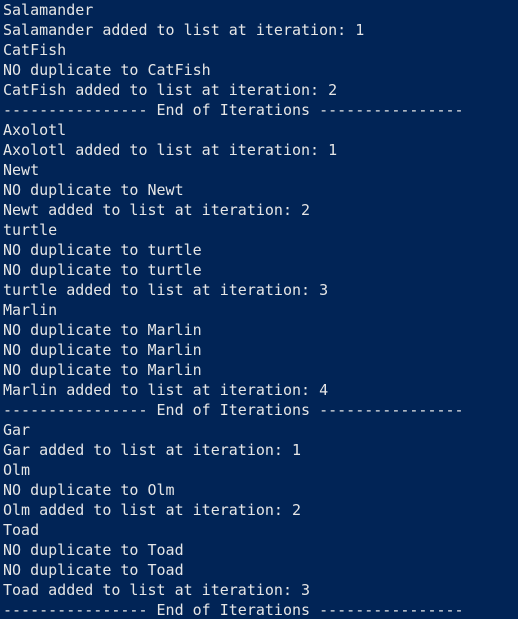 The image size is (518, 619). What do you see at coordinates (17, 470) in the screenshot?
I see `output-line: Olm` at bounding box center [17, 470].